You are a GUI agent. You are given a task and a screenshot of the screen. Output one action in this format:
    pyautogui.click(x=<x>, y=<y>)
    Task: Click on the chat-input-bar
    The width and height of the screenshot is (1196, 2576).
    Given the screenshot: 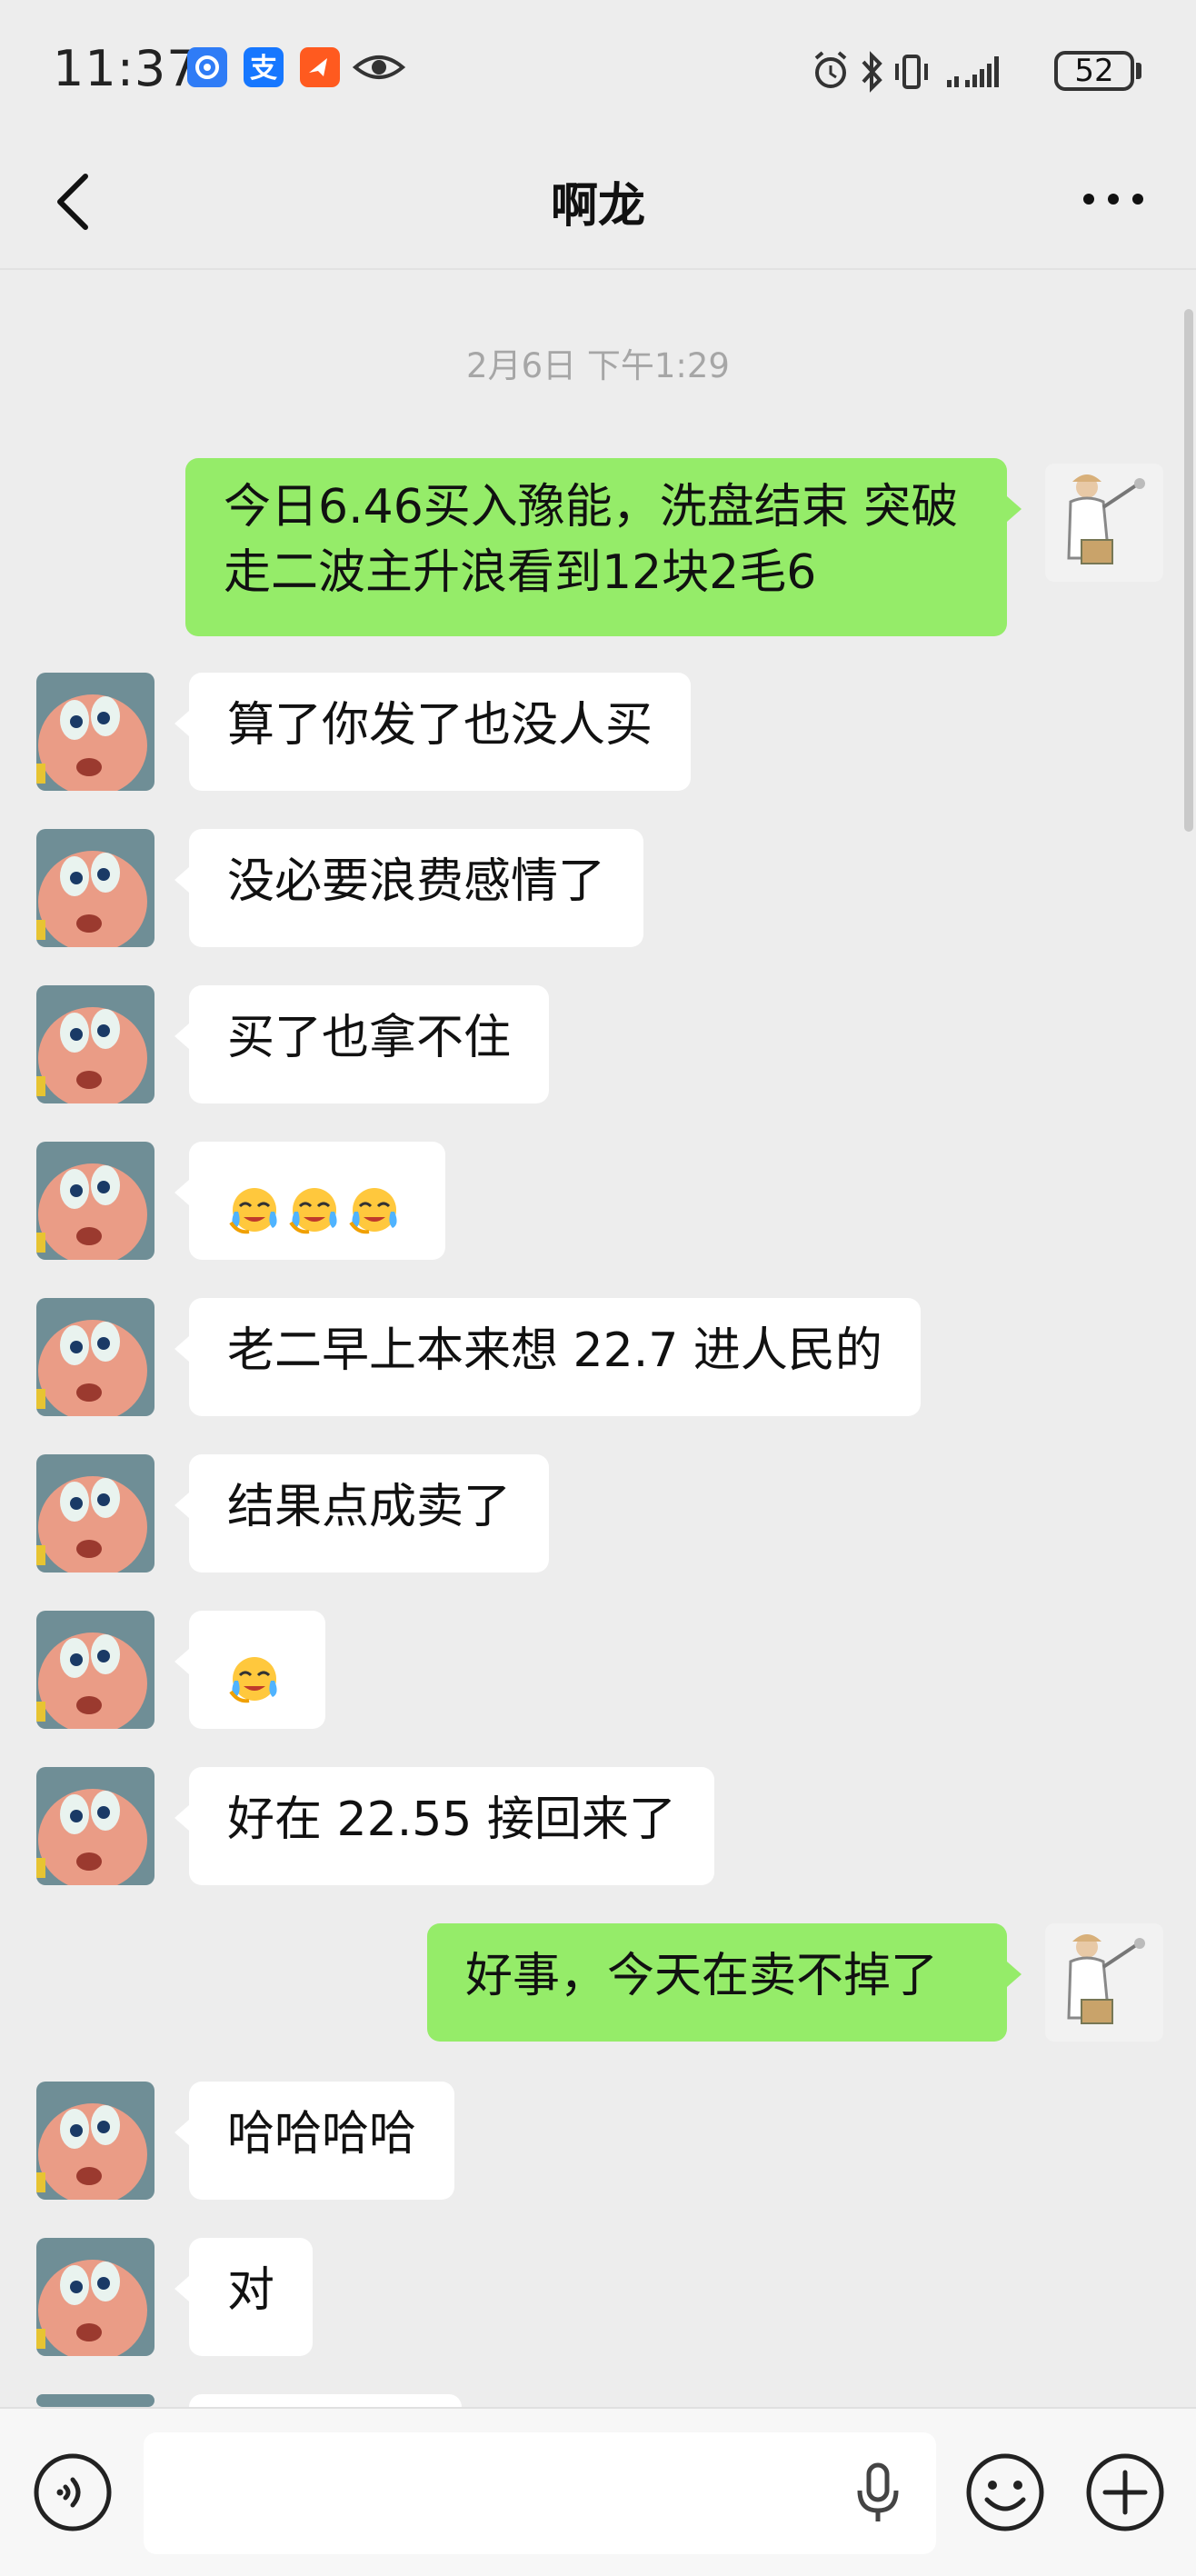 What is the action you would take?
    pyautogui.click(x=598, y=2491)
    